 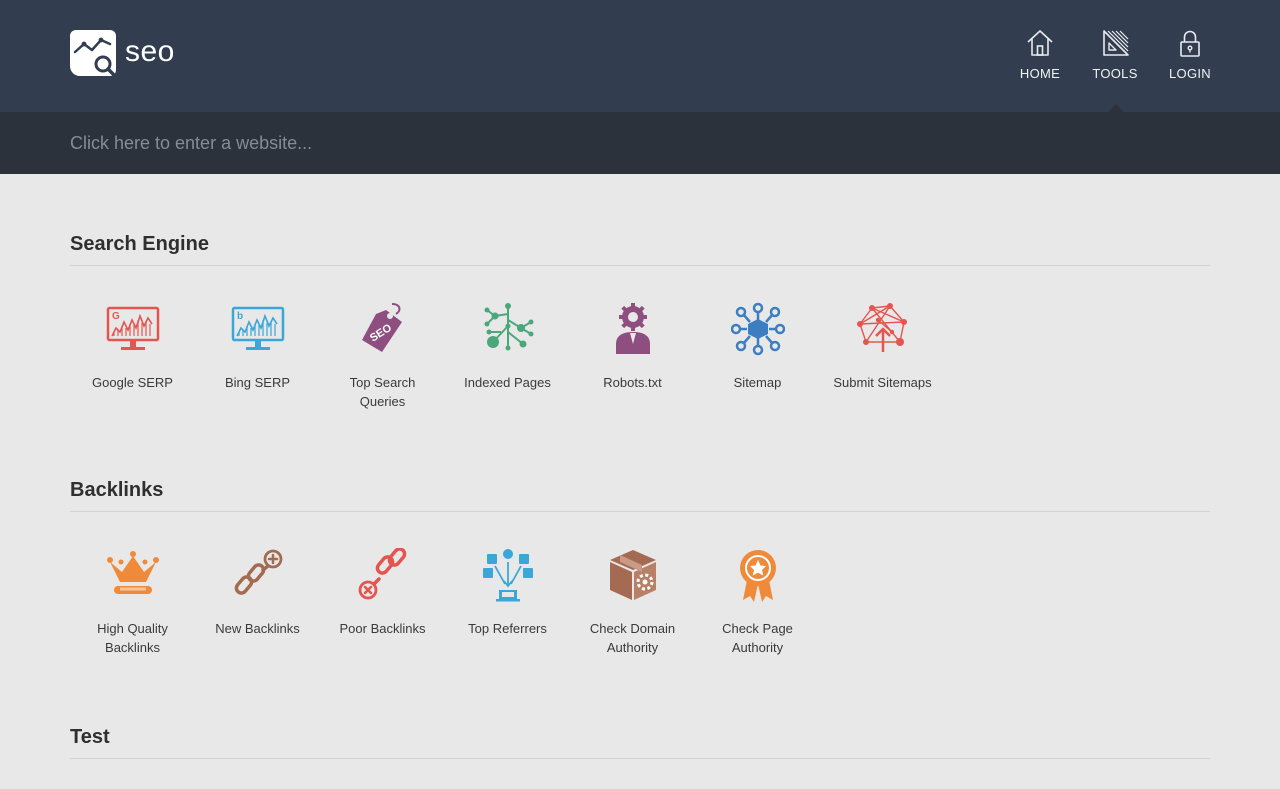 I want to click on home-icon, so click(x=1040, y=43).